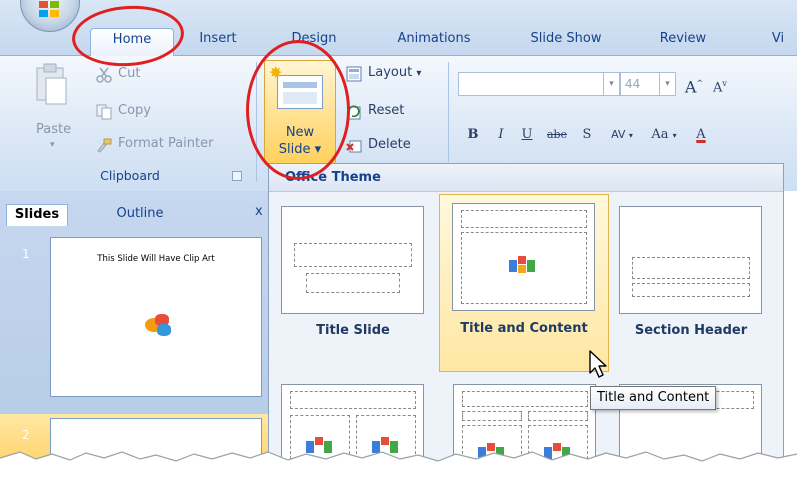 The height and width of the screenshot is (487, 797). What do you see at coordinates (354, 146) in the screenshot?
I see `delete-slide-icon` at bounding box center [354, 146].